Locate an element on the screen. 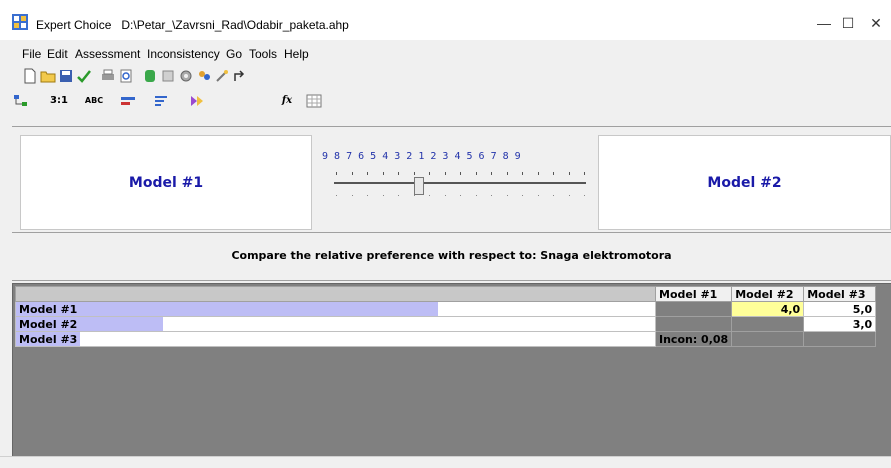  row-label: Model #3 is located at coordinates (48, 339).